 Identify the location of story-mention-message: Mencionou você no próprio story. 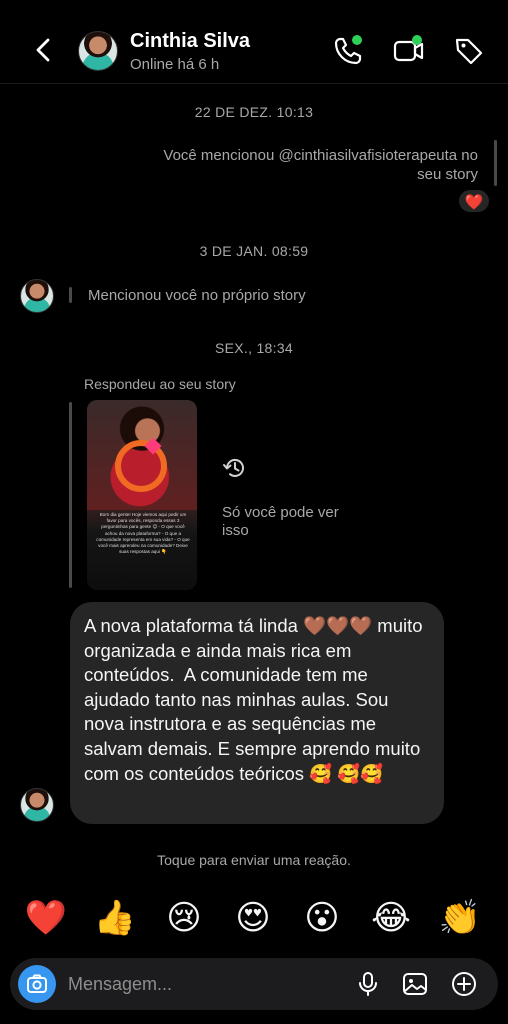
(197, 295).